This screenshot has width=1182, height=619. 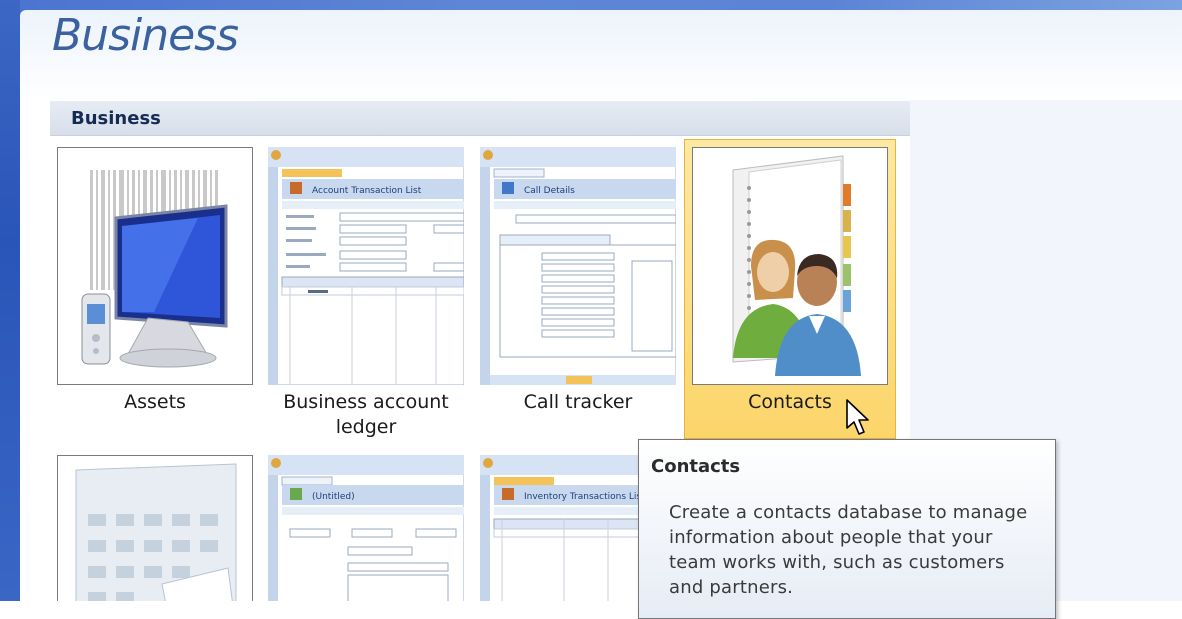 I want to click on form-preview-image: Call Details, so click(x=578, y=266).